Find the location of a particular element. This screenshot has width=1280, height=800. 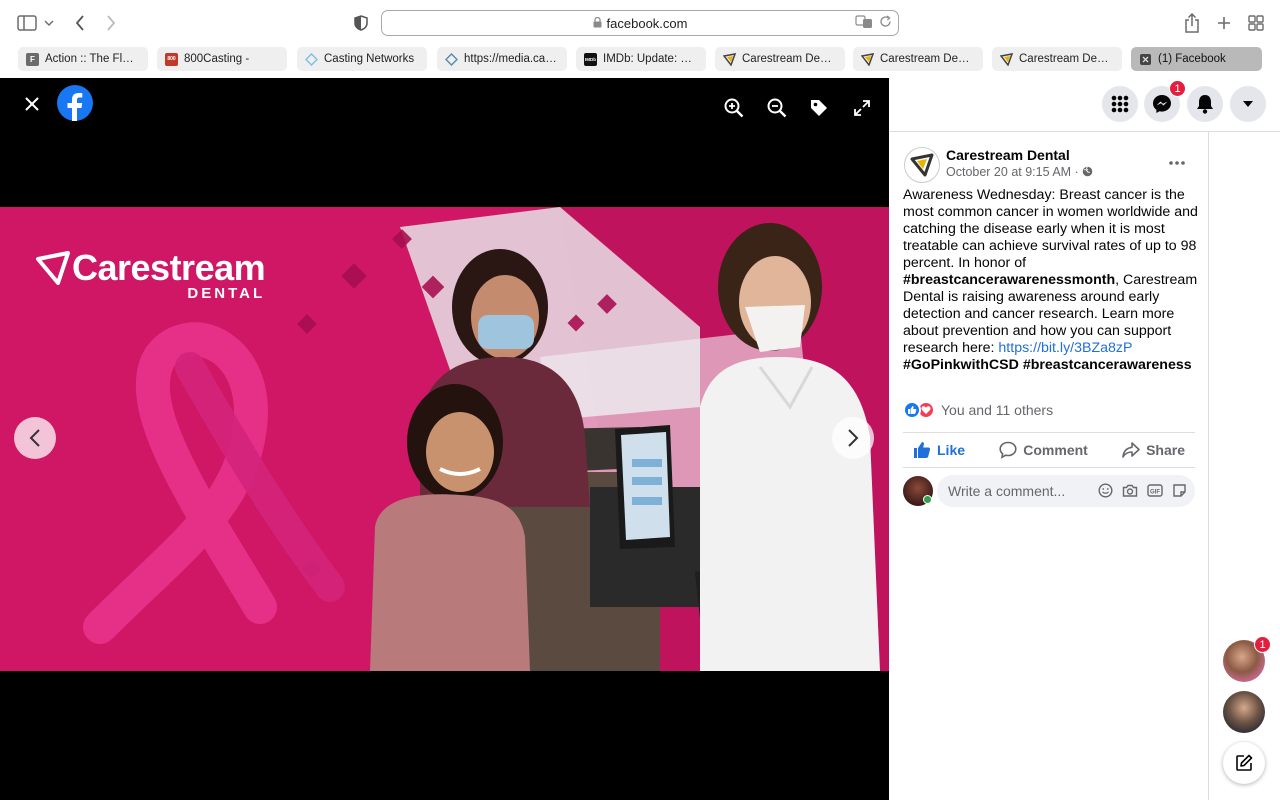

zoom-in-icon is located at coordinates (734, 108).